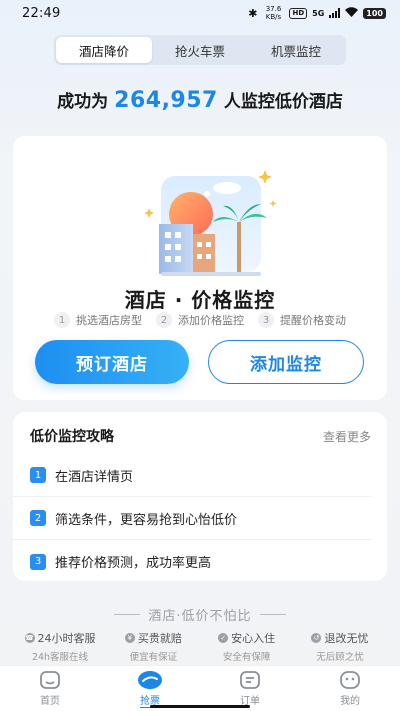  Describe the element at coordinates (340, 646) in the screenshot. I see `guarantee-item: ↺ 退改无忧 无后顾之忧` at that location.